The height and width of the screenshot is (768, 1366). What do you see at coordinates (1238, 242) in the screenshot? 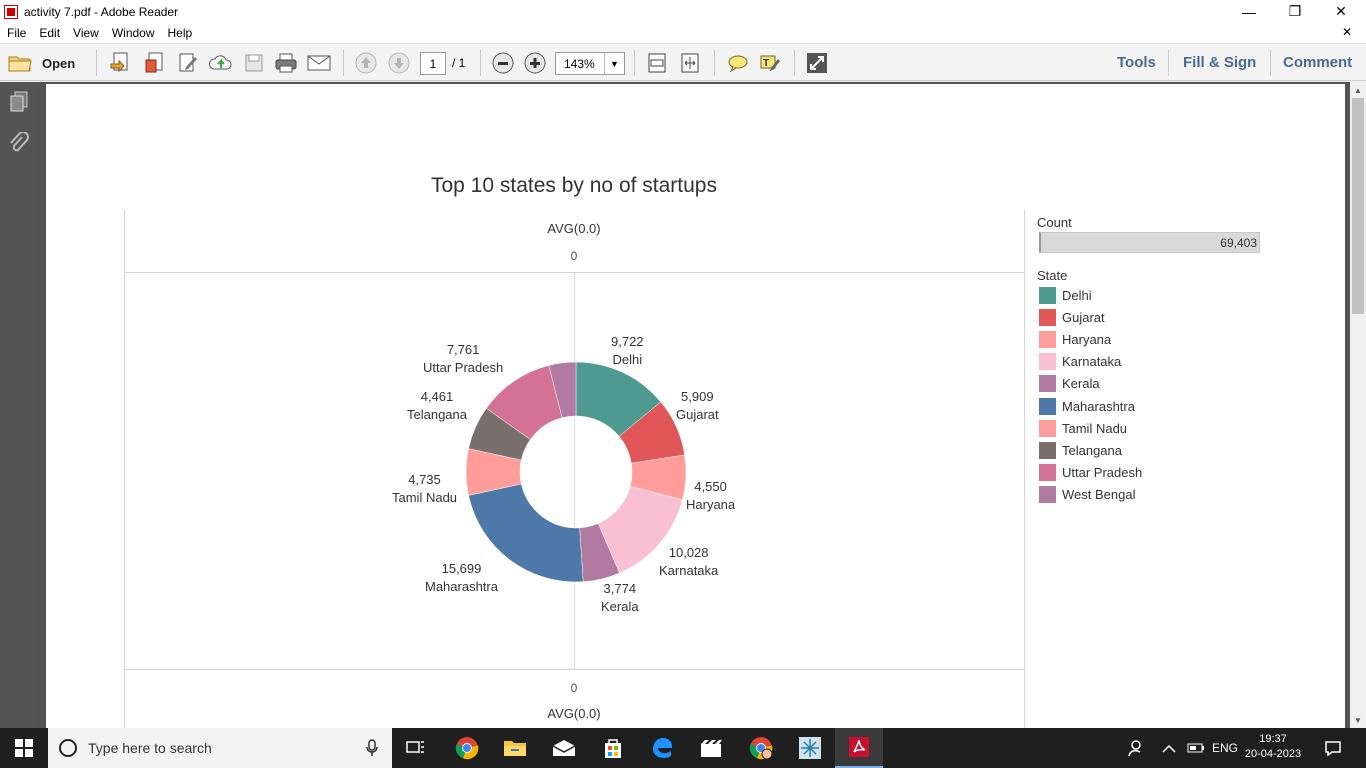
I see `count-total-value: 69,403` at bounding box center [1238, 242].